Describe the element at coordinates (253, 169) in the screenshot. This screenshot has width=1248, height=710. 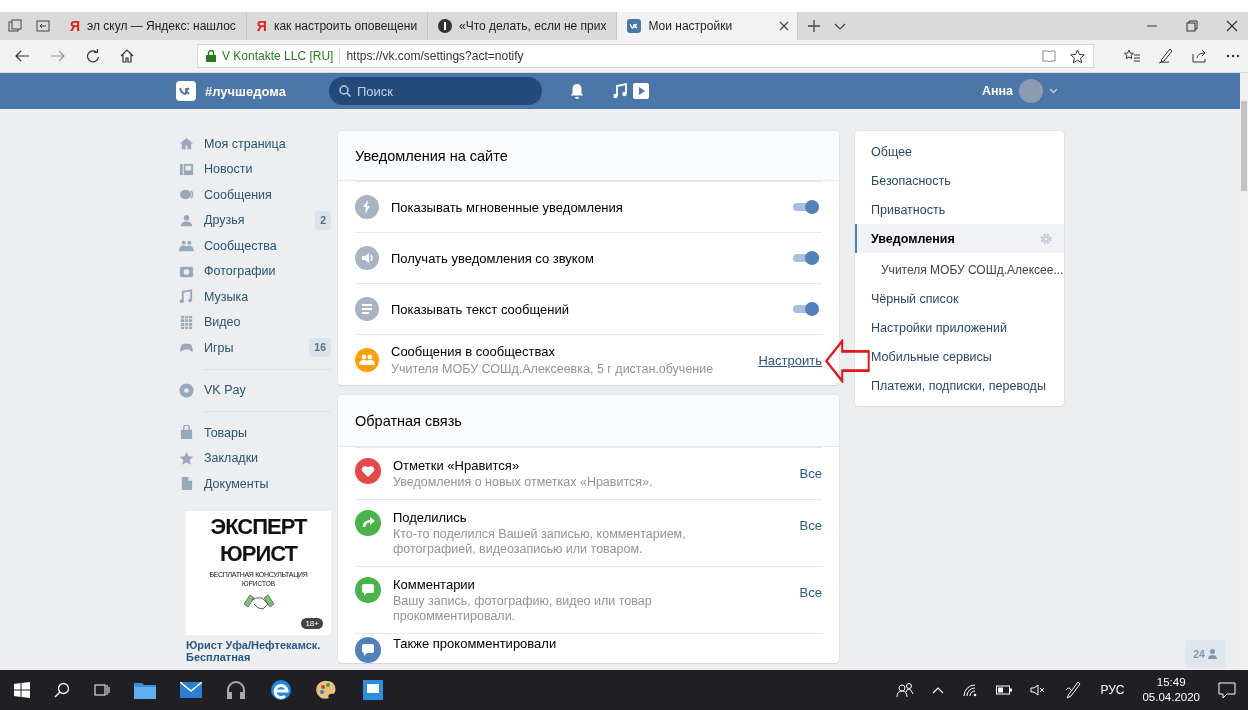
I see `sidebar-item: Новости` at that location.